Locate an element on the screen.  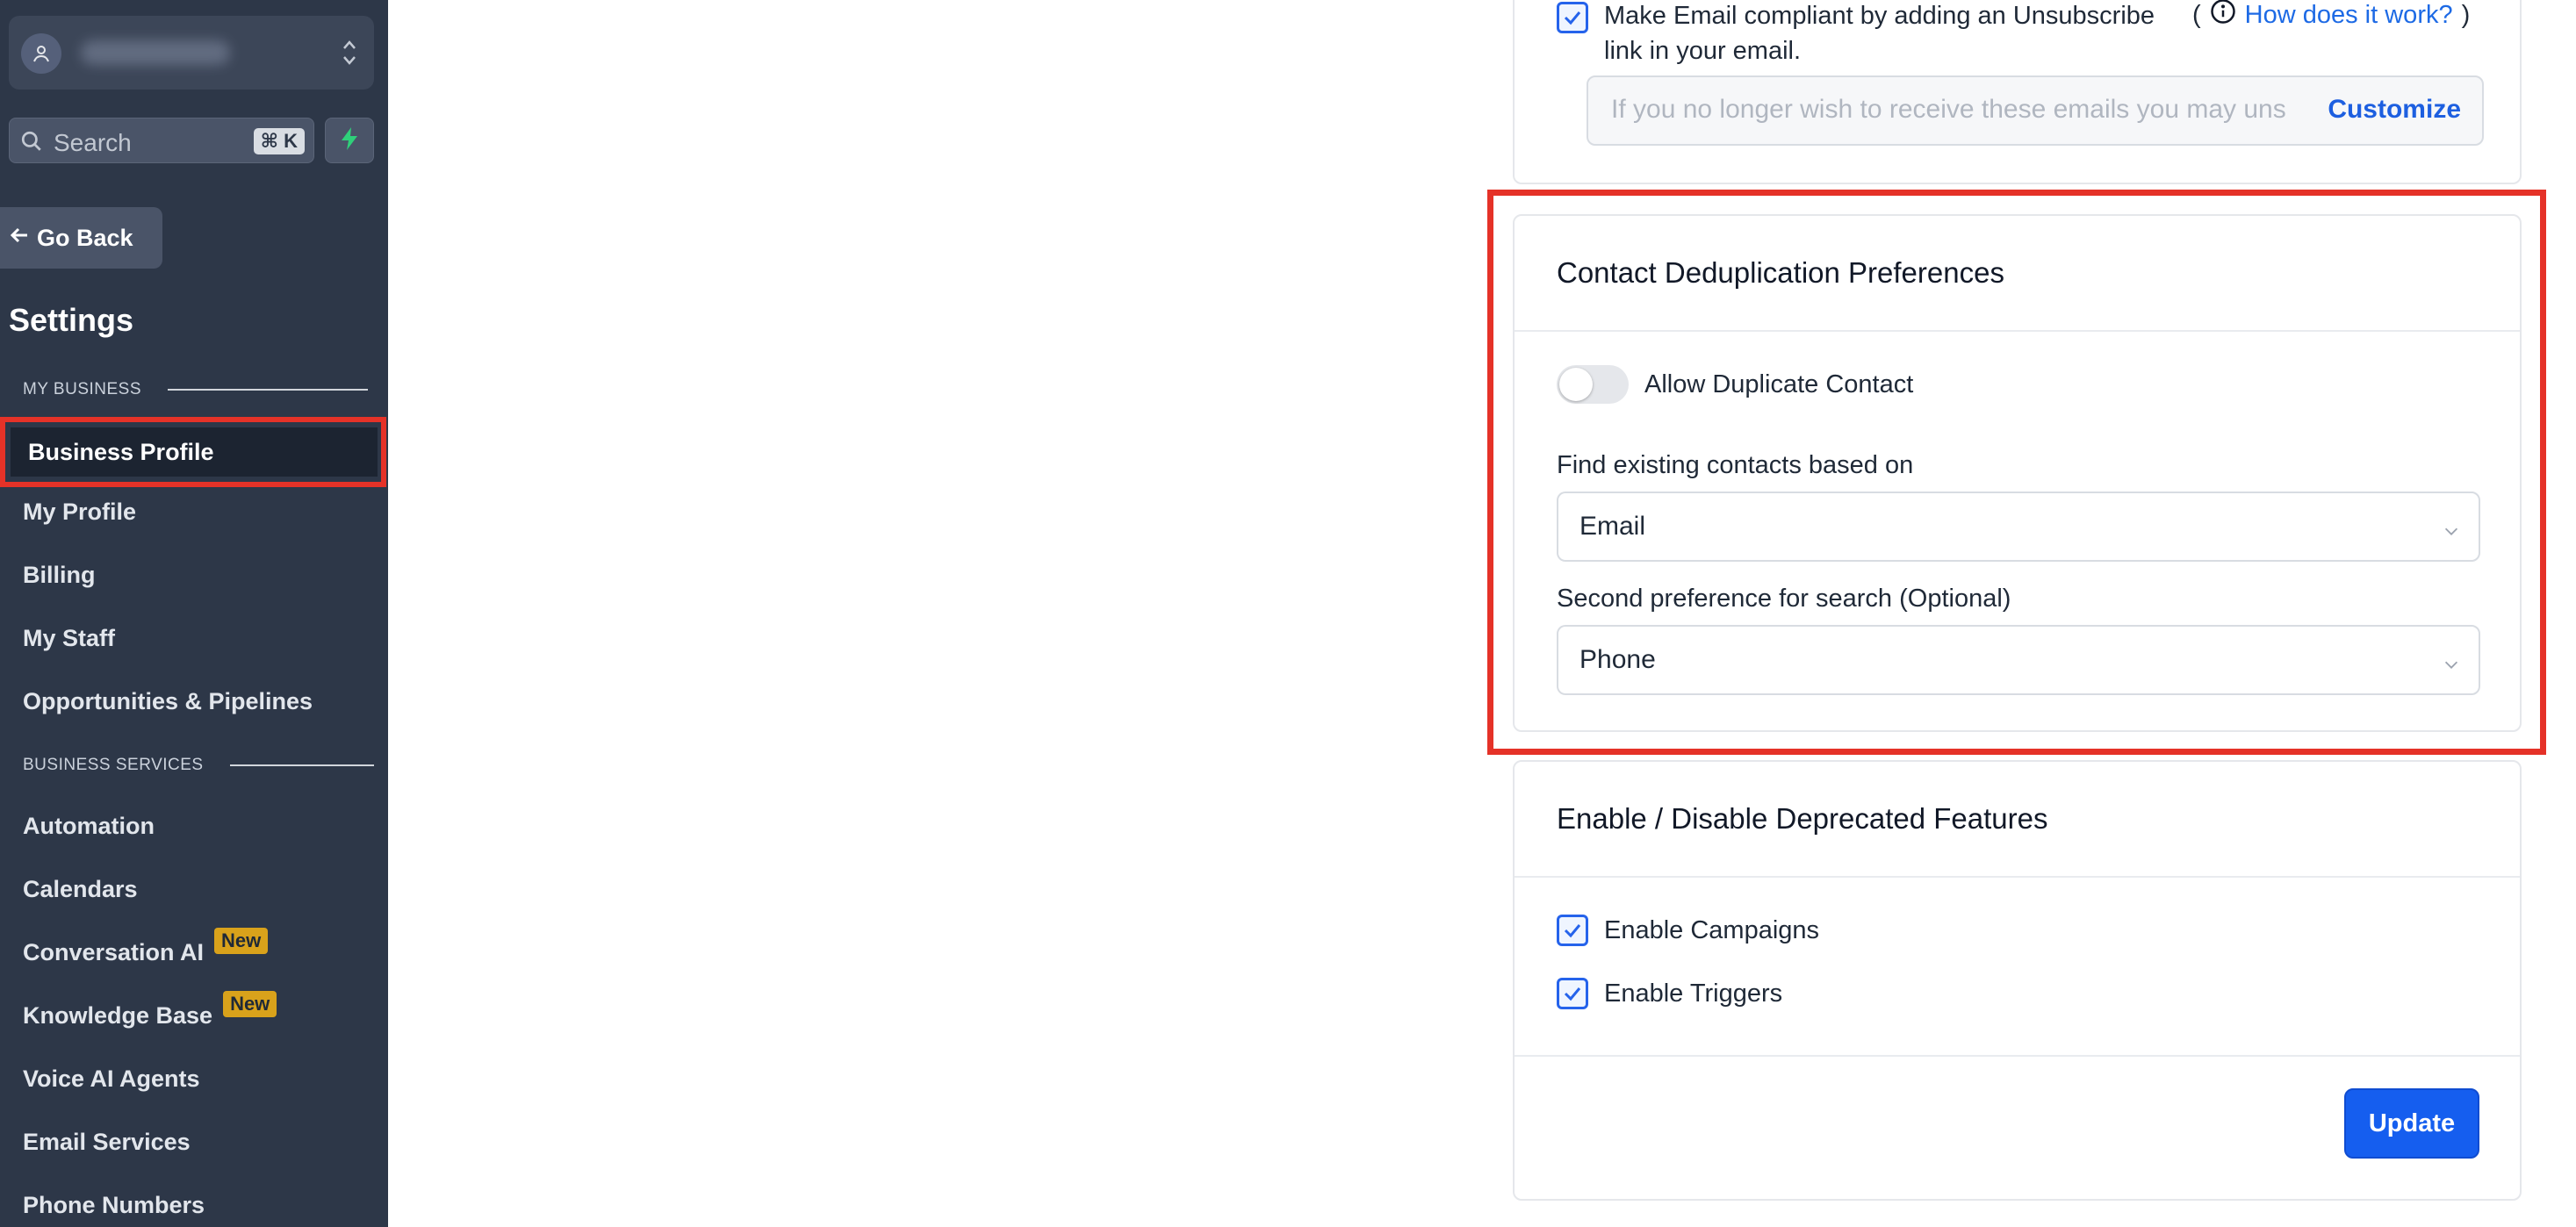
go-back-label: Go Back is located at coordinates (85, 238).